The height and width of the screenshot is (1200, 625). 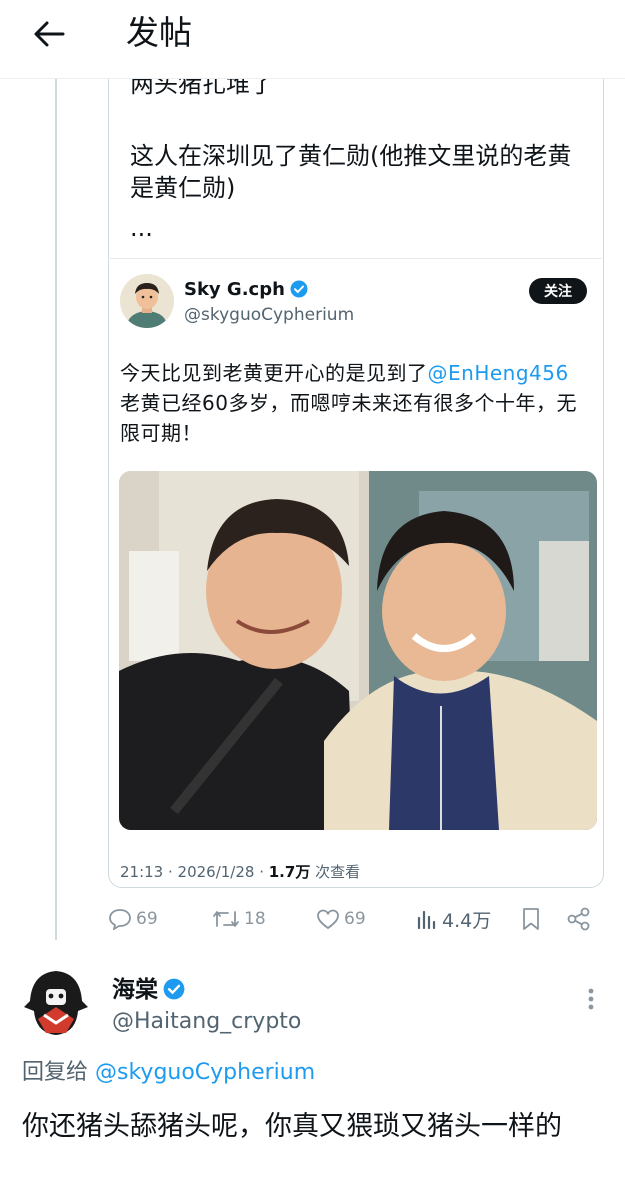 What do you see at coordinates (246, 290) in the screenshot?
I see `author-name: Sky G.cph` at bounding box center [246, 290].